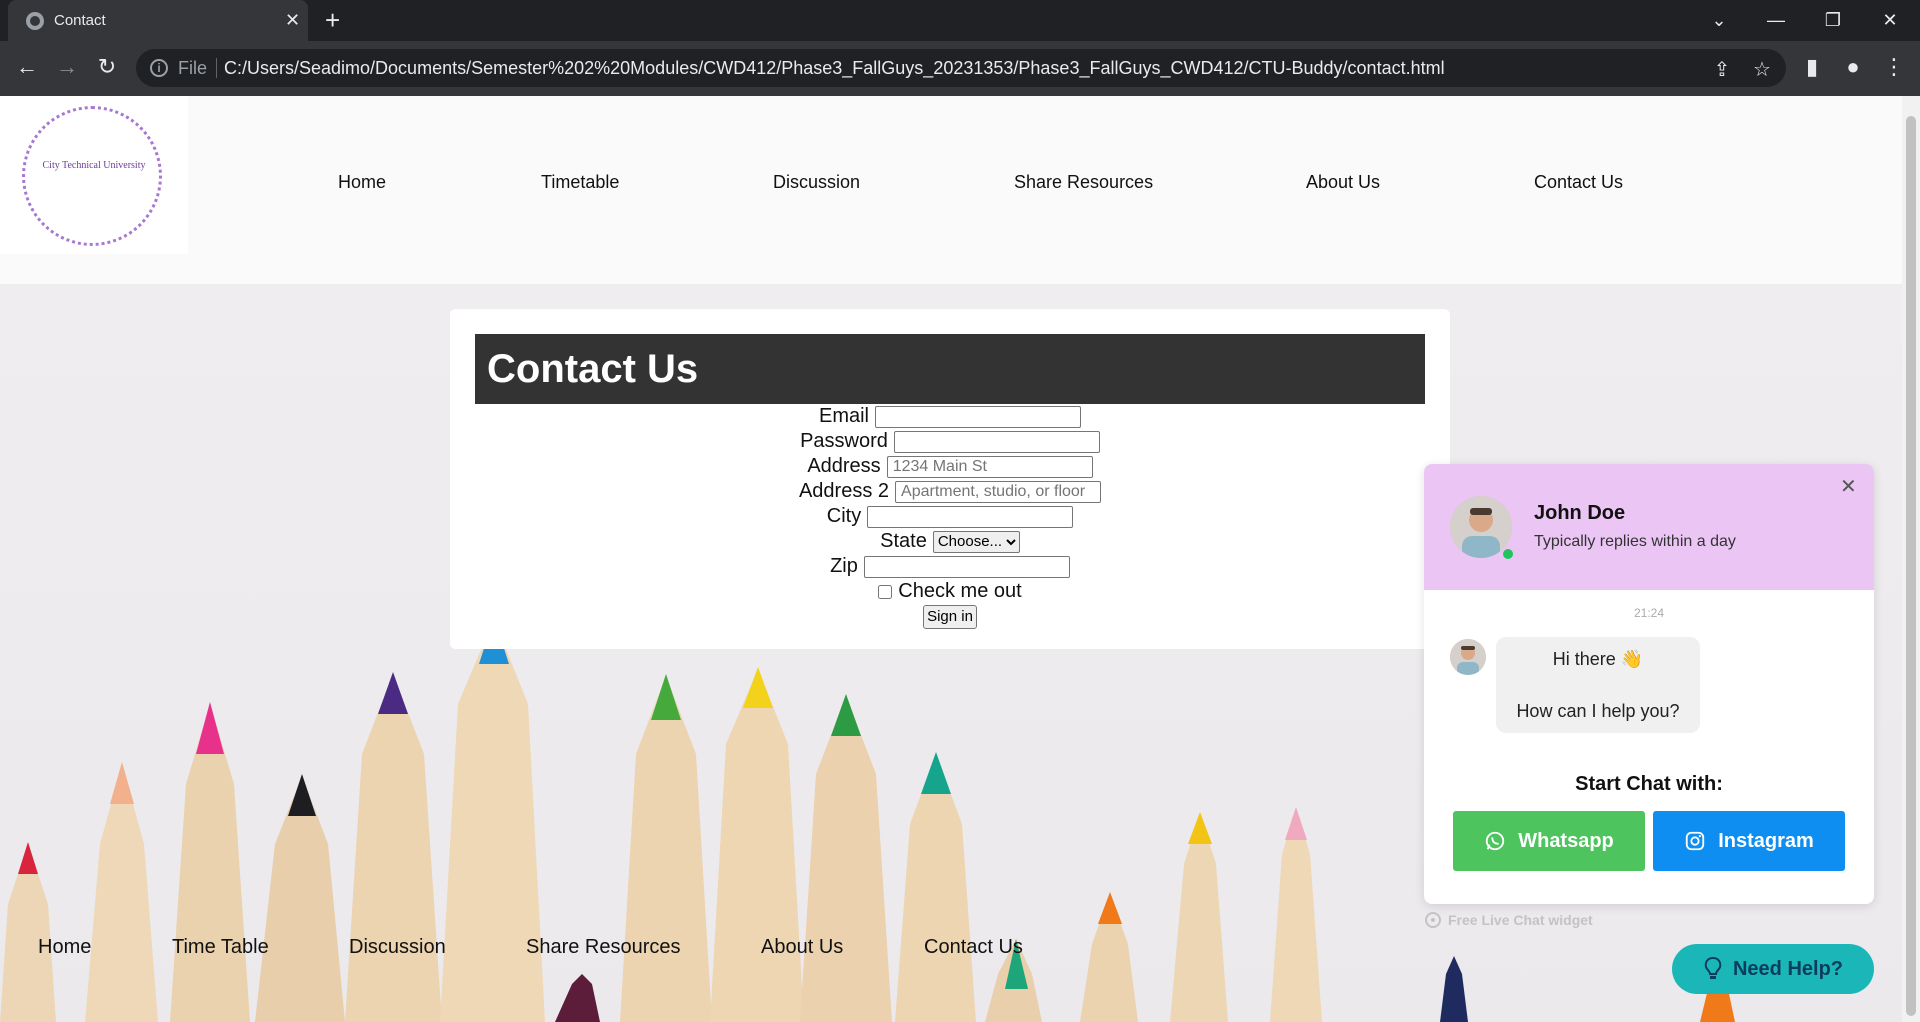 Image resolution: width=1920 pixels, height=1022 pixels. What do you see at coordinates (1788, 968) in the screenshot?
I see `need-help-label: Need Help?` at bounding box center [1788, 968].